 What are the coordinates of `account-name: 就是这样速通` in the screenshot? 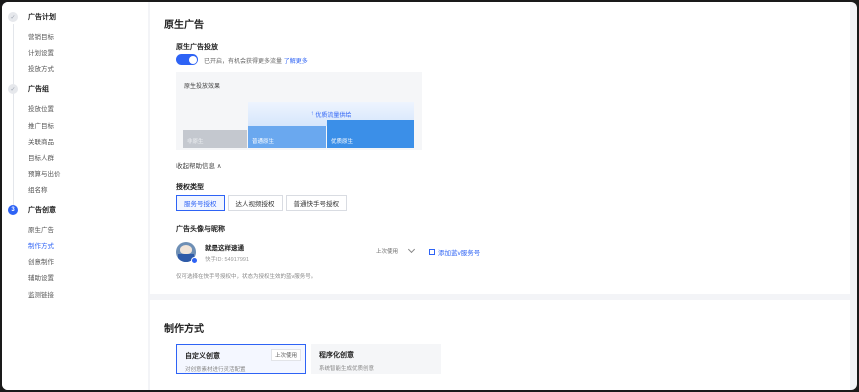 It's located at (224, 248).